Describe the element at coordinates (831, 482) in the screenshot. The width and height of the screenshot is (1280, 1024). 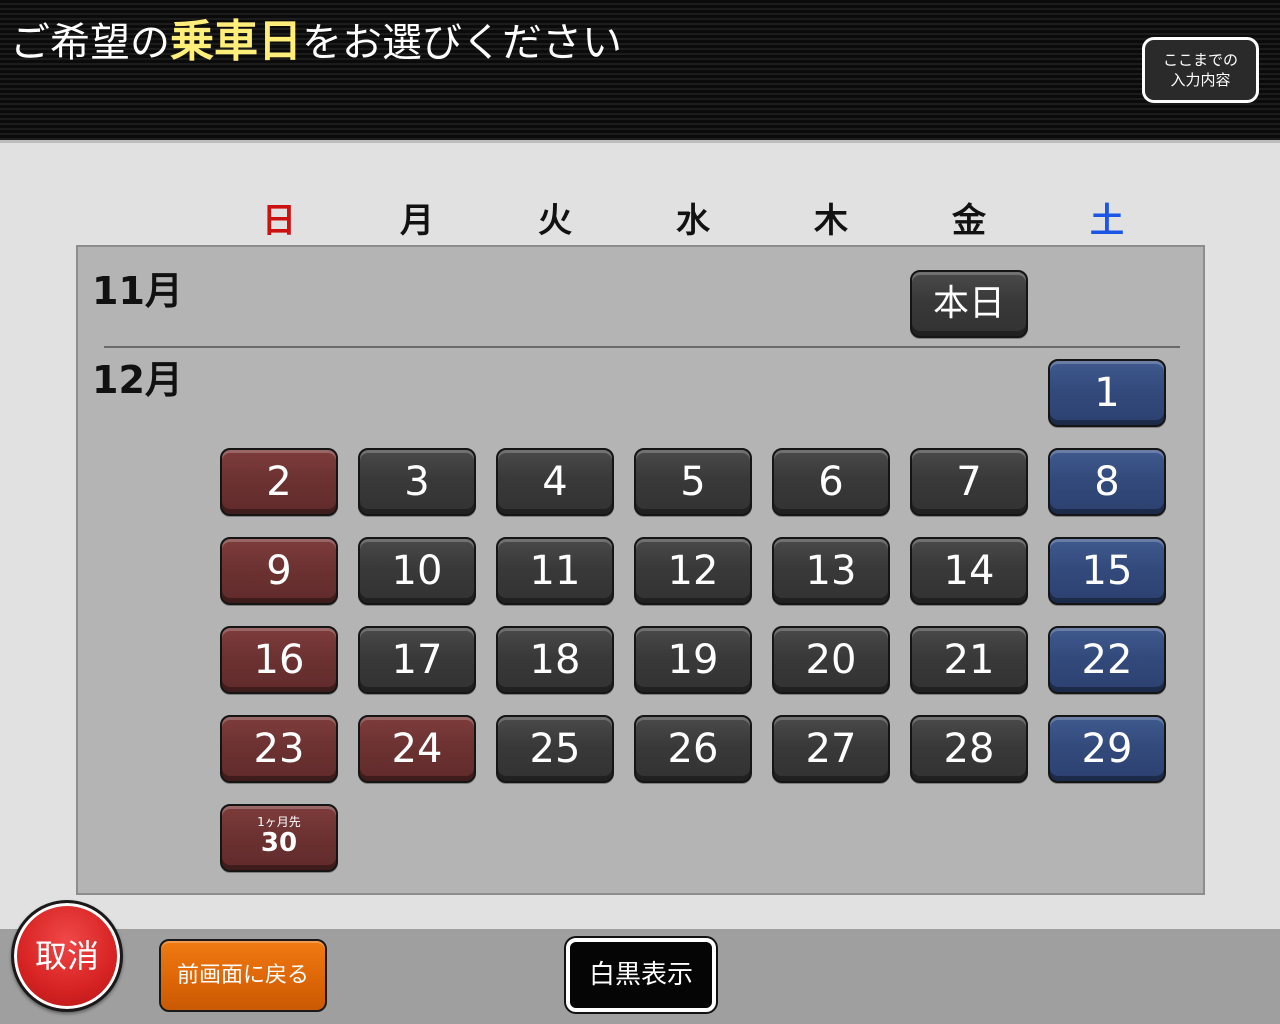
I see `day-button-6: 6` at that location.